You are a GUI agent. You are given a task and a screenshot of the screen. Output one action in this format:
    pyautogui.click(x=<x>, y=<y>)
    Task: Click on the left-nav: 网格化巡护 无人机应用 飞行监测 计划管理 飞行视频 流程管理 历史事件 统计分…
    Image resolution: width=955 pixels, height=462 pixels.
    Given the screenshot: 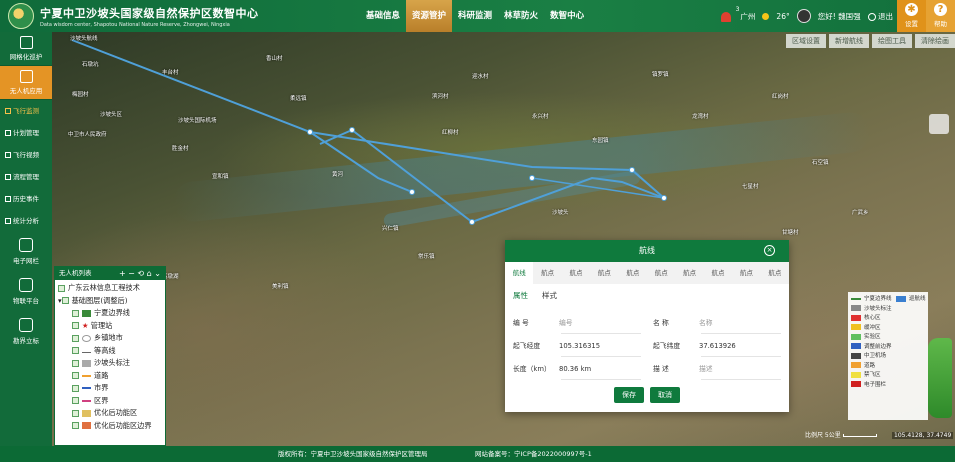 What is the action you would take?
    pyautogui.click(x=26, y=239)
    